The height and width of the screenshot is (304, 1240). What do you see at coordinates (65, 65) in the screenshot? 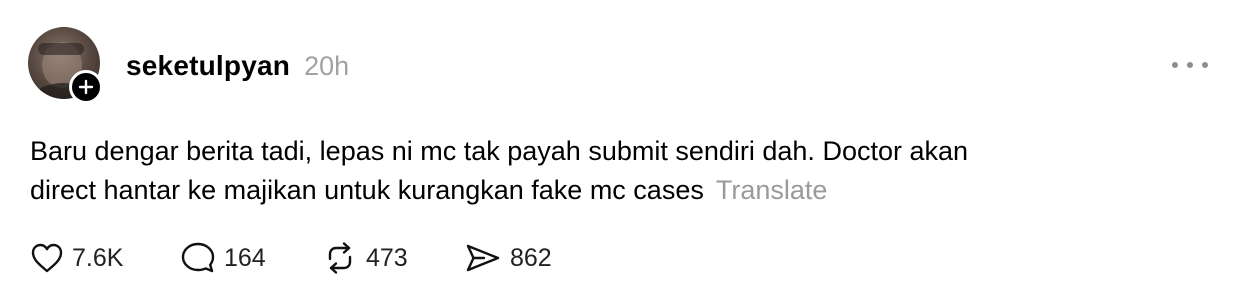
I see `avatar-container` at bounding box center [65, 65].